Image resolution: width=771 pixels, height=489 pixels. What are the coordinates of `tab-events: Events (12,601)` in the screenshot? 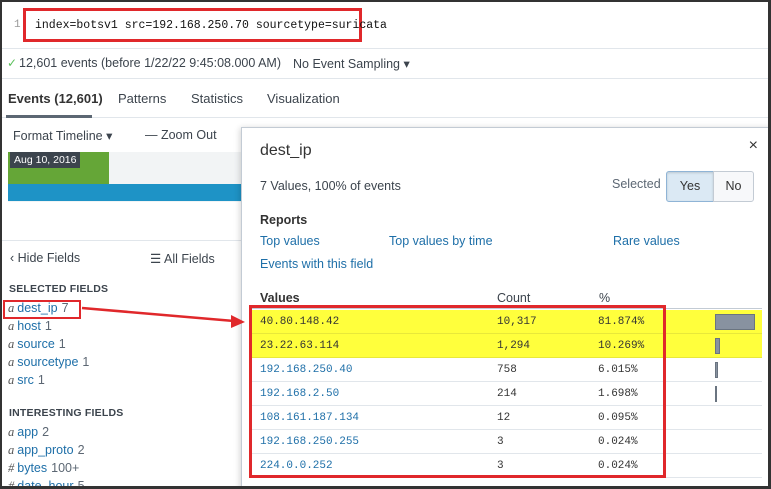 It's located at (55, 98).